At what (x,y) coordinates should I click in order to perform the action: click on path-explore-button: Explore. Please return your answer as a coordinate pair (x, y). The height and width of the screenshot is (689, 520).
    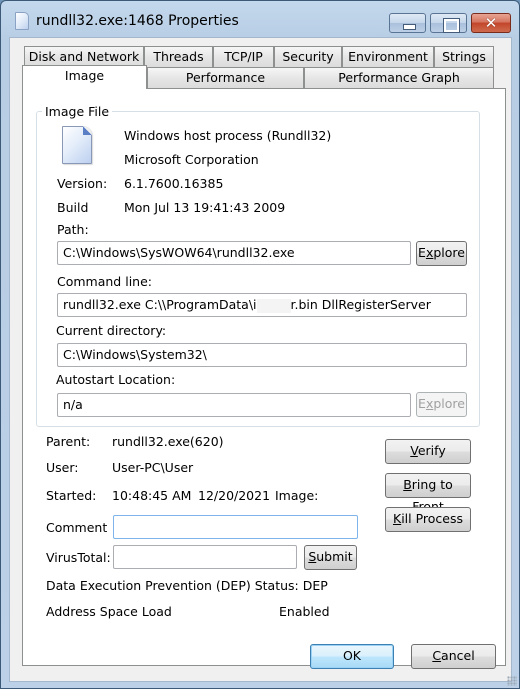
    Looking at the image, I should click on (441, 253).